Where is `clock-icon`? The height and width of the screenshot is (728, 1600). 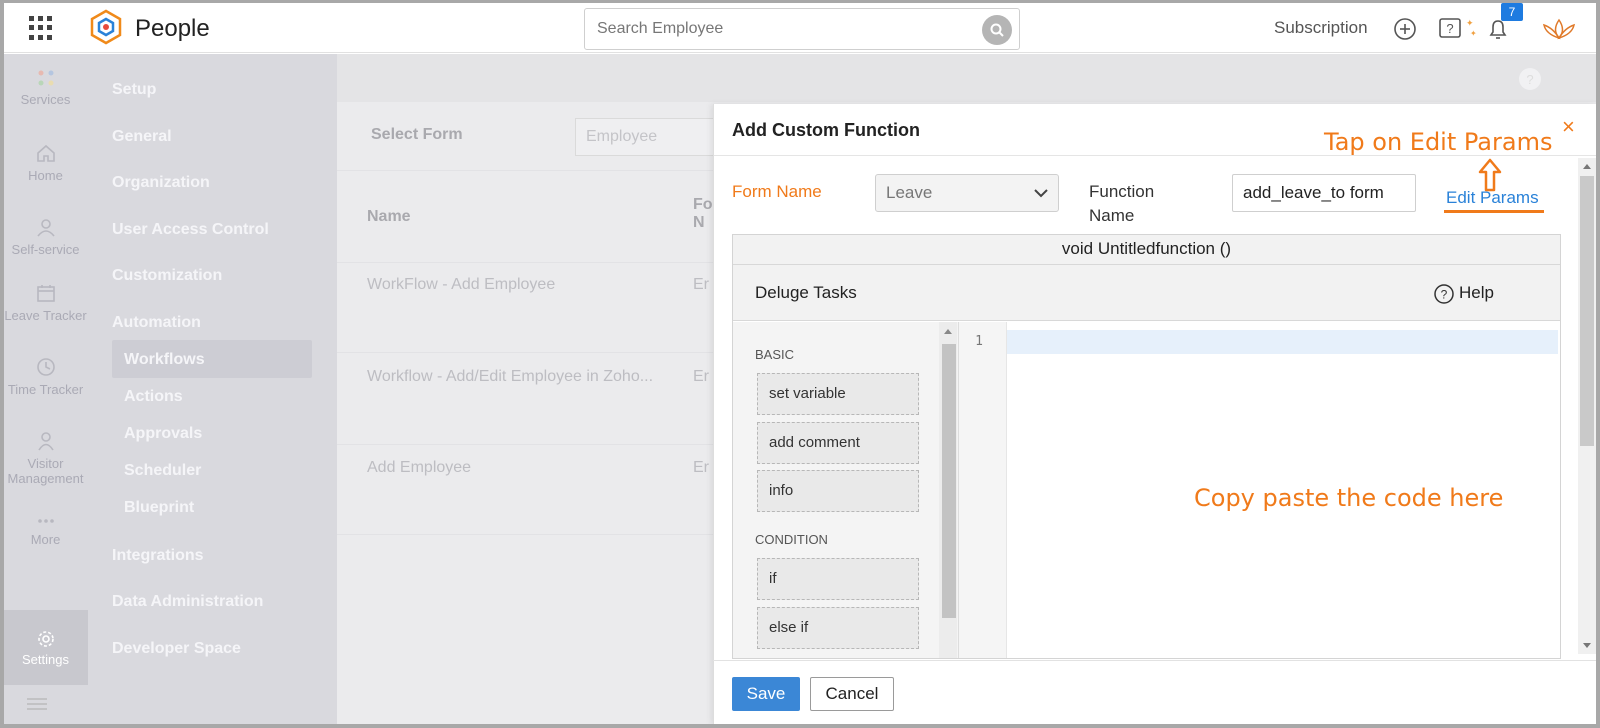
clock-icon is located at coordinates (45, 367).